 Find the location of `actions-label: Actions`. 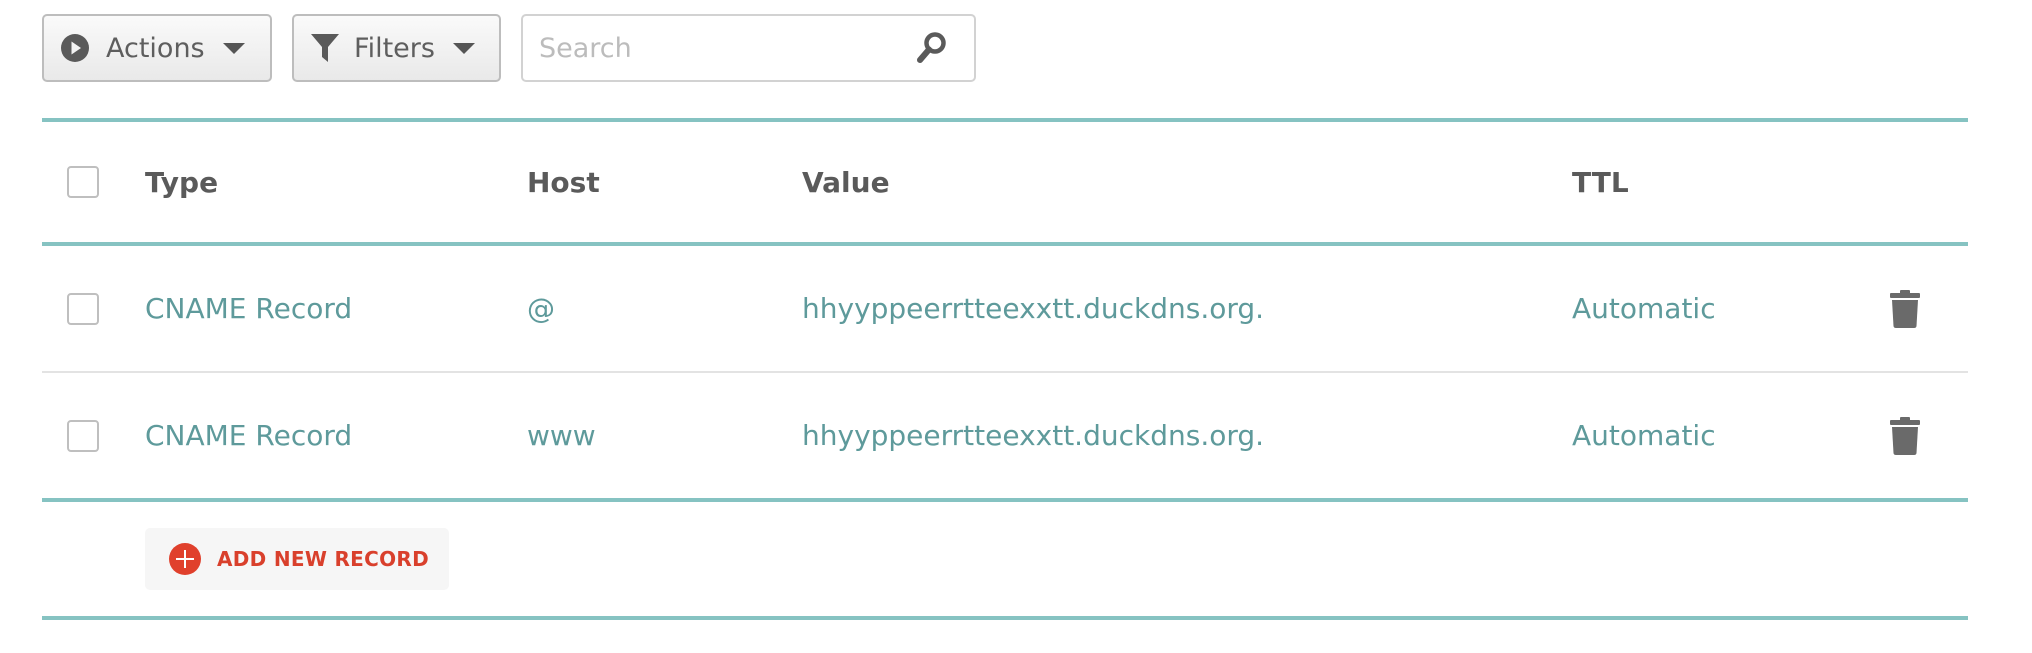

actions-label: Actions is located at coordinates (155, 48).